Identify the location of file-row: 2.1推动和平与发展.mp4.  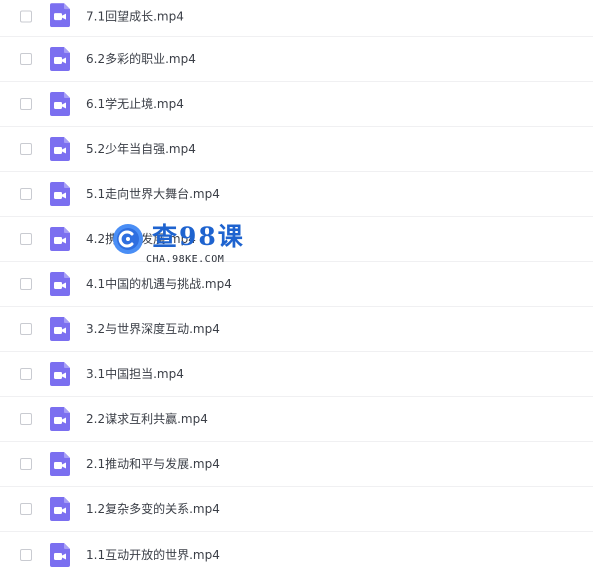
(296, 464).